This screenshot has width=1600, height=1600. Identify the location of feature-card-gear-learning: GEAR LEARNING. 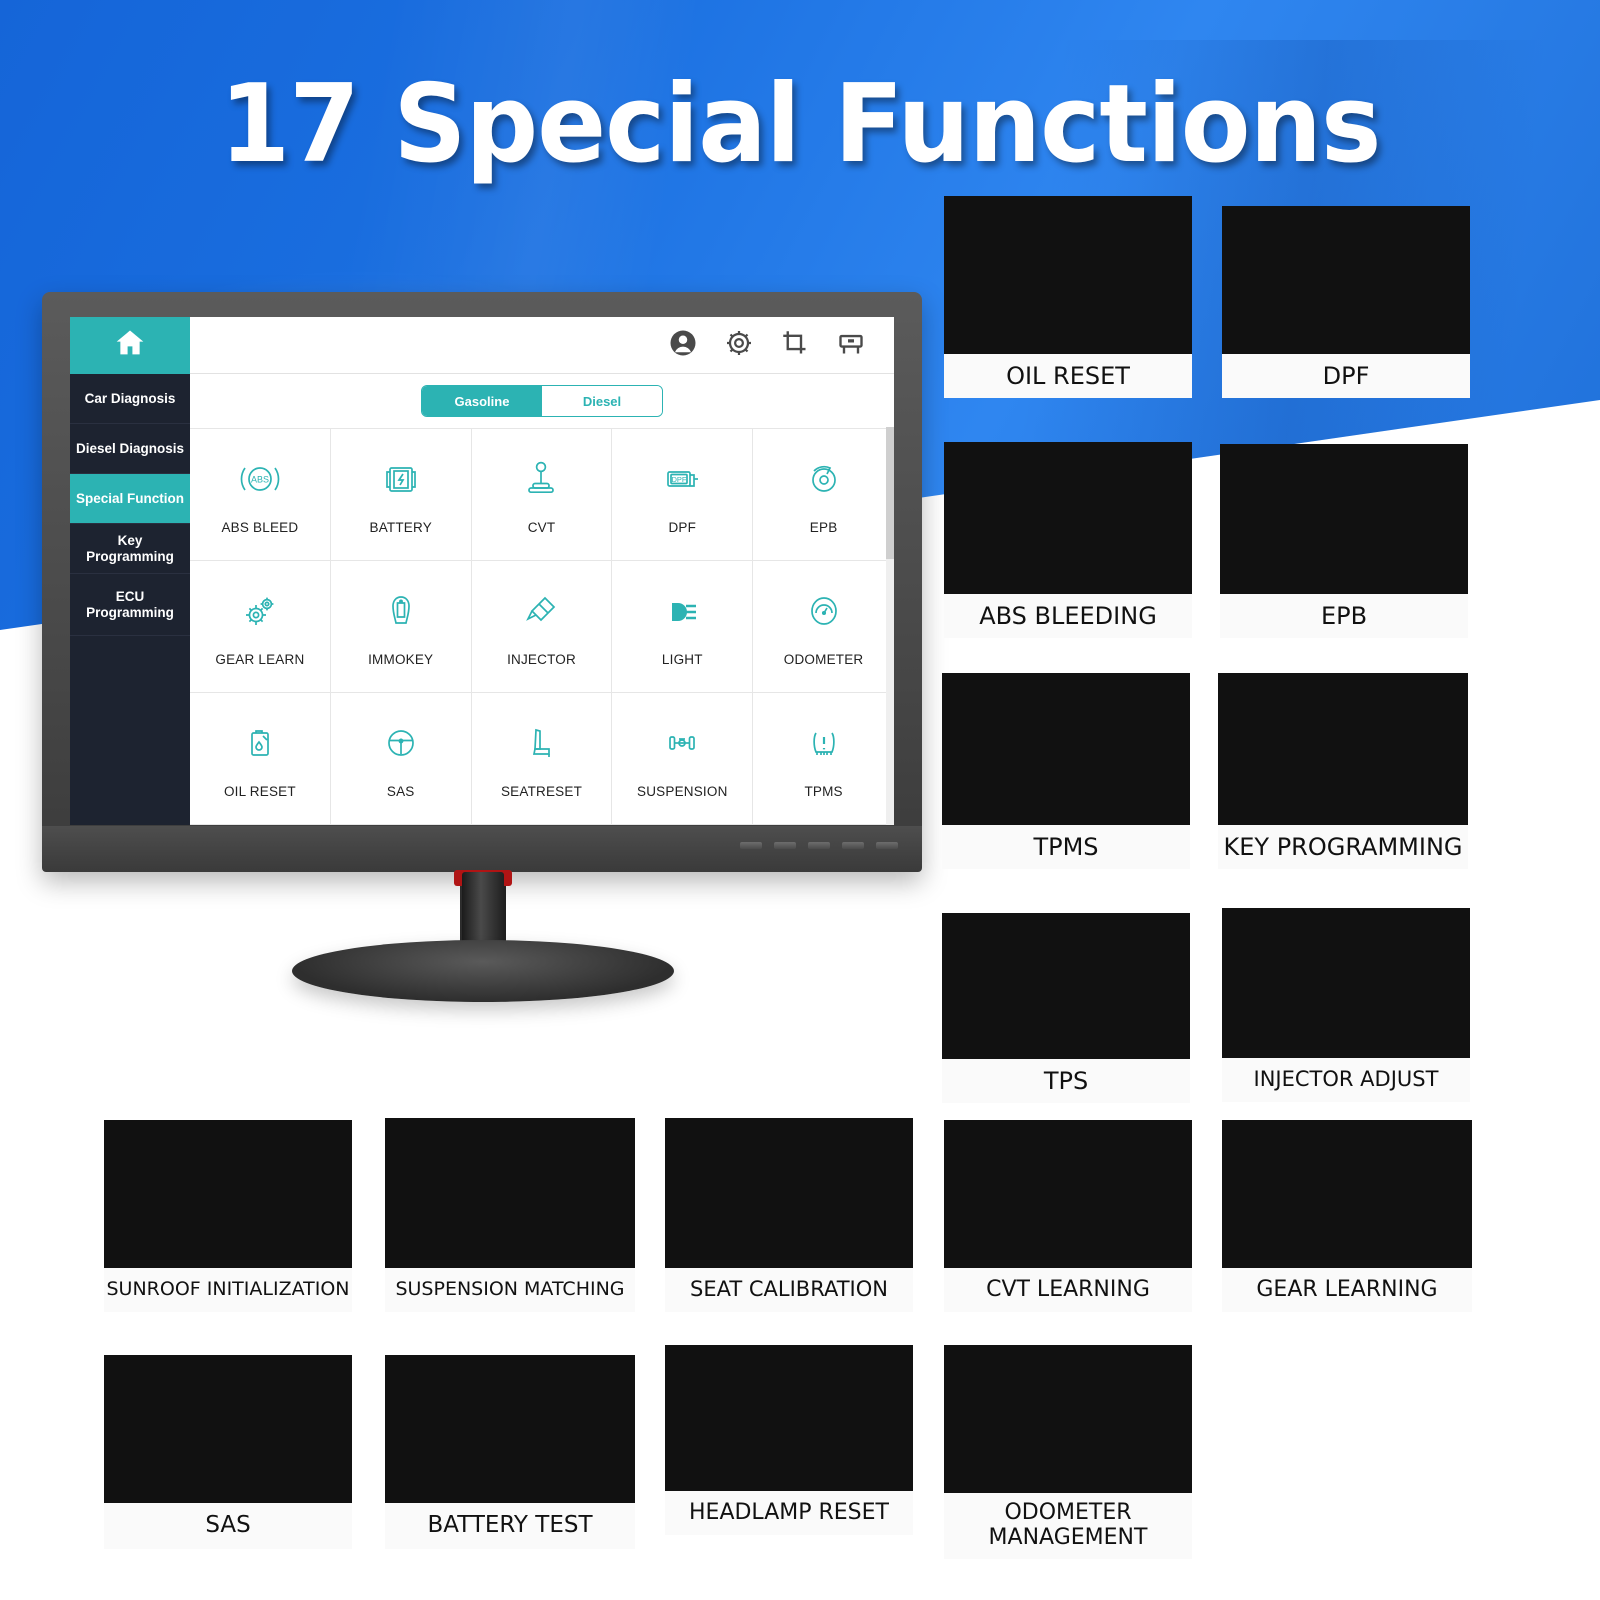
(1347, 1216).